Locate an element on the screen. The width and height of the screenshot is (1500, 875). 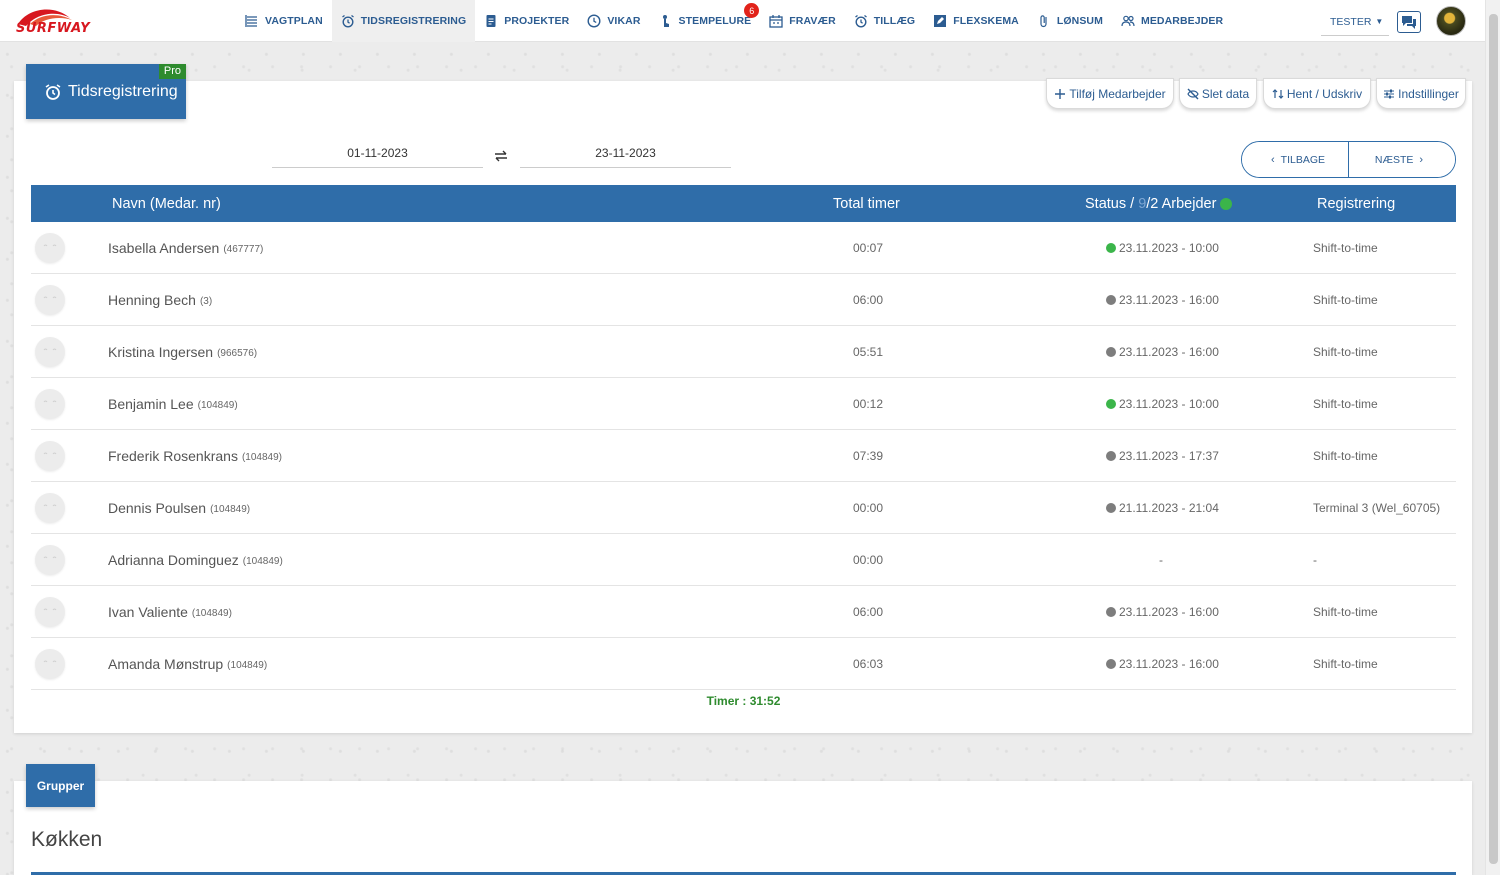
header-name: Navn (Medar. nr) is located at coordinates (166, 203).